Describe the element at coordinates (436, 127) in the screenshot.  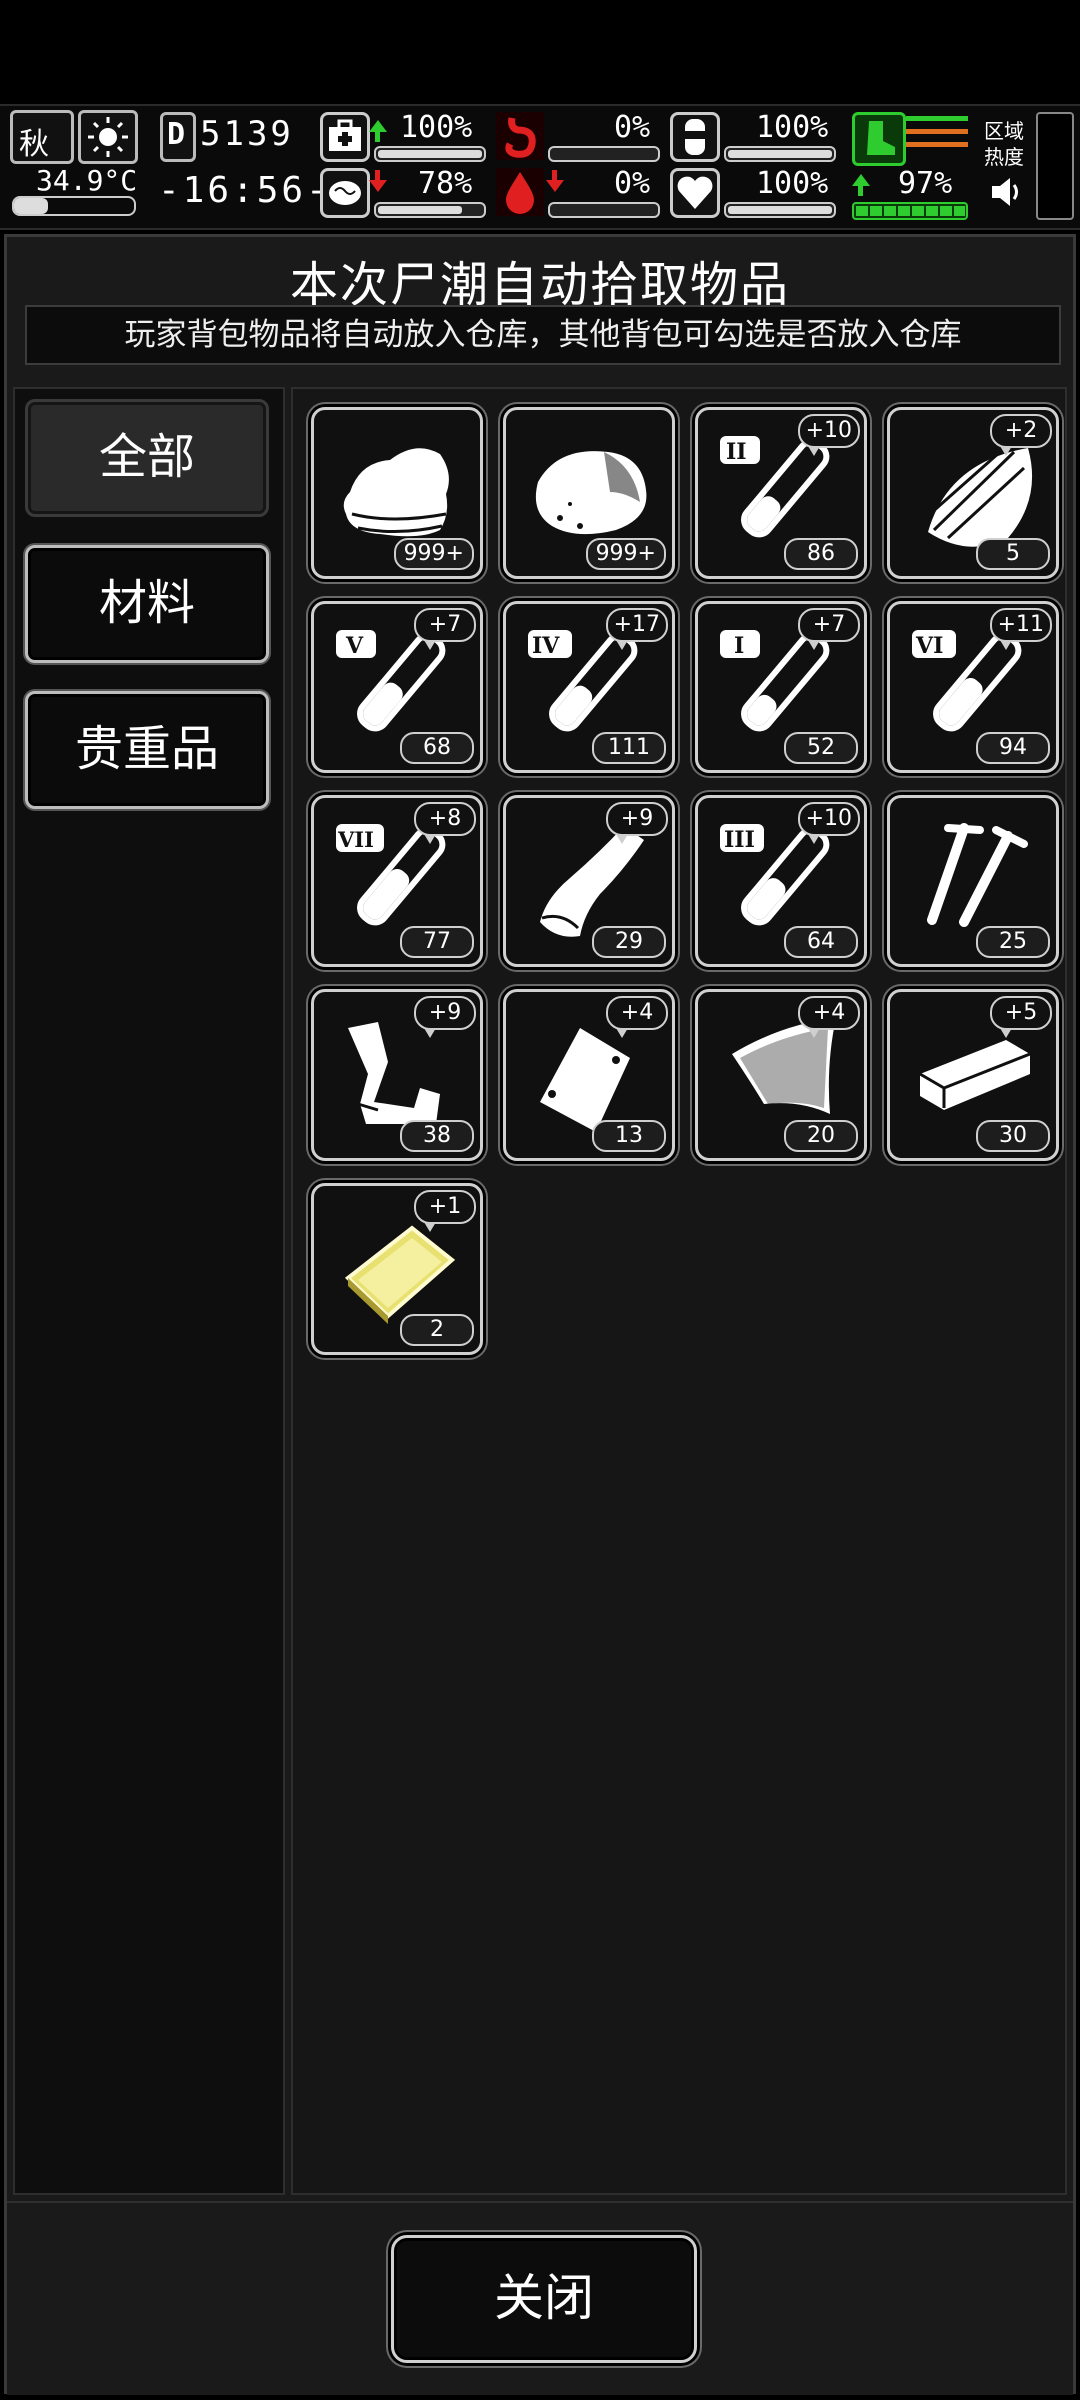
I see `health-value: 100%` at that location.